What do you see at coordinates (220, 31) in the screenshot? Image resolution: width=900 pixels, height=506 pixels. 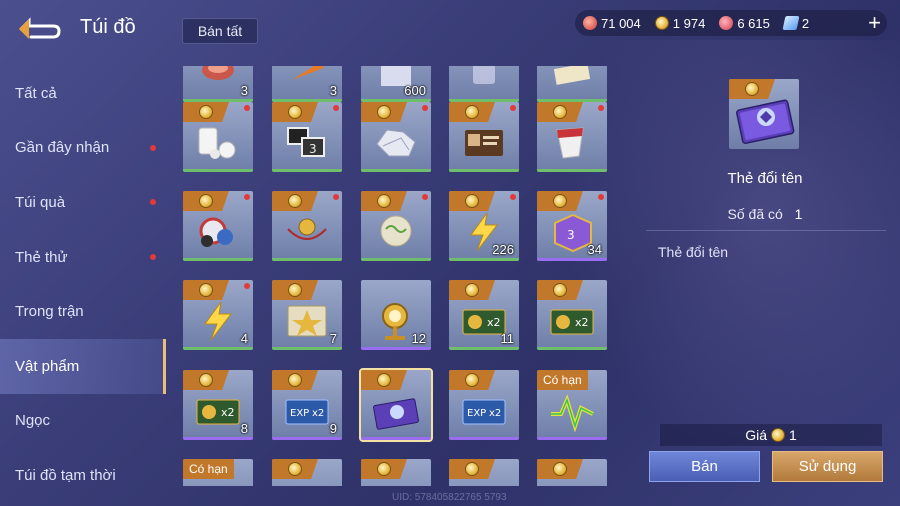 I see `sell-all-button: Bán tất` at bounding box center [220, 31].